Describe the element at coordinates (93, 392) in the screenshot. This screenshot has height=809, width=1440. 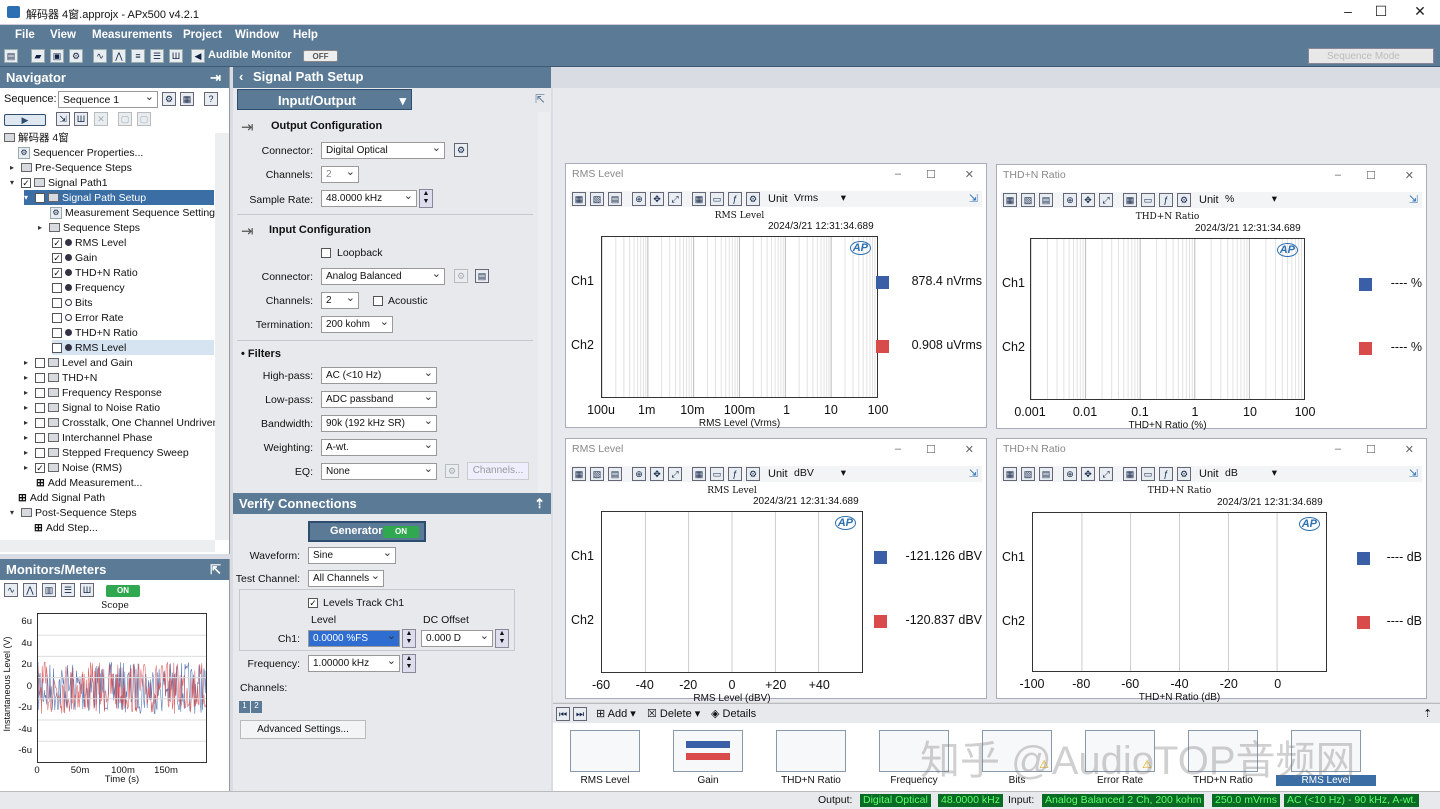
I see `tree-frequency-response: ▸ Frequency Response` at that location.